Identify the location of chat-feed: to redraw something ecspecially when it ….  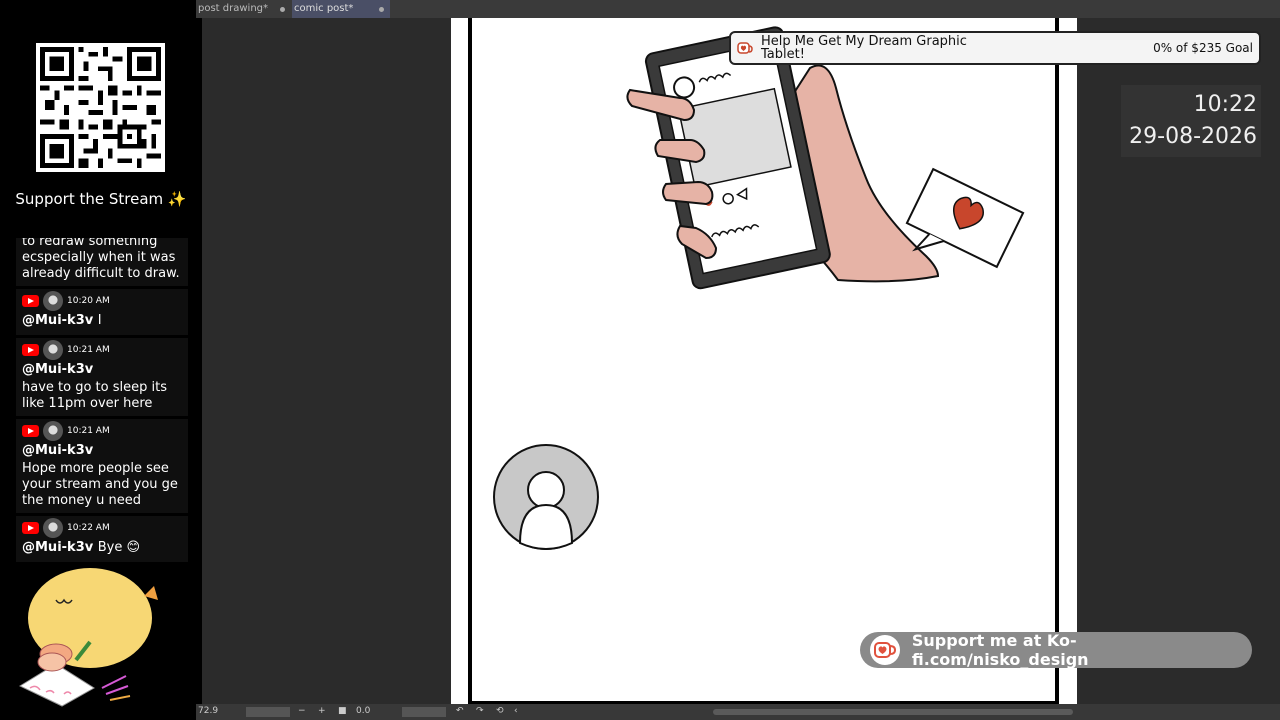
(102, 406).